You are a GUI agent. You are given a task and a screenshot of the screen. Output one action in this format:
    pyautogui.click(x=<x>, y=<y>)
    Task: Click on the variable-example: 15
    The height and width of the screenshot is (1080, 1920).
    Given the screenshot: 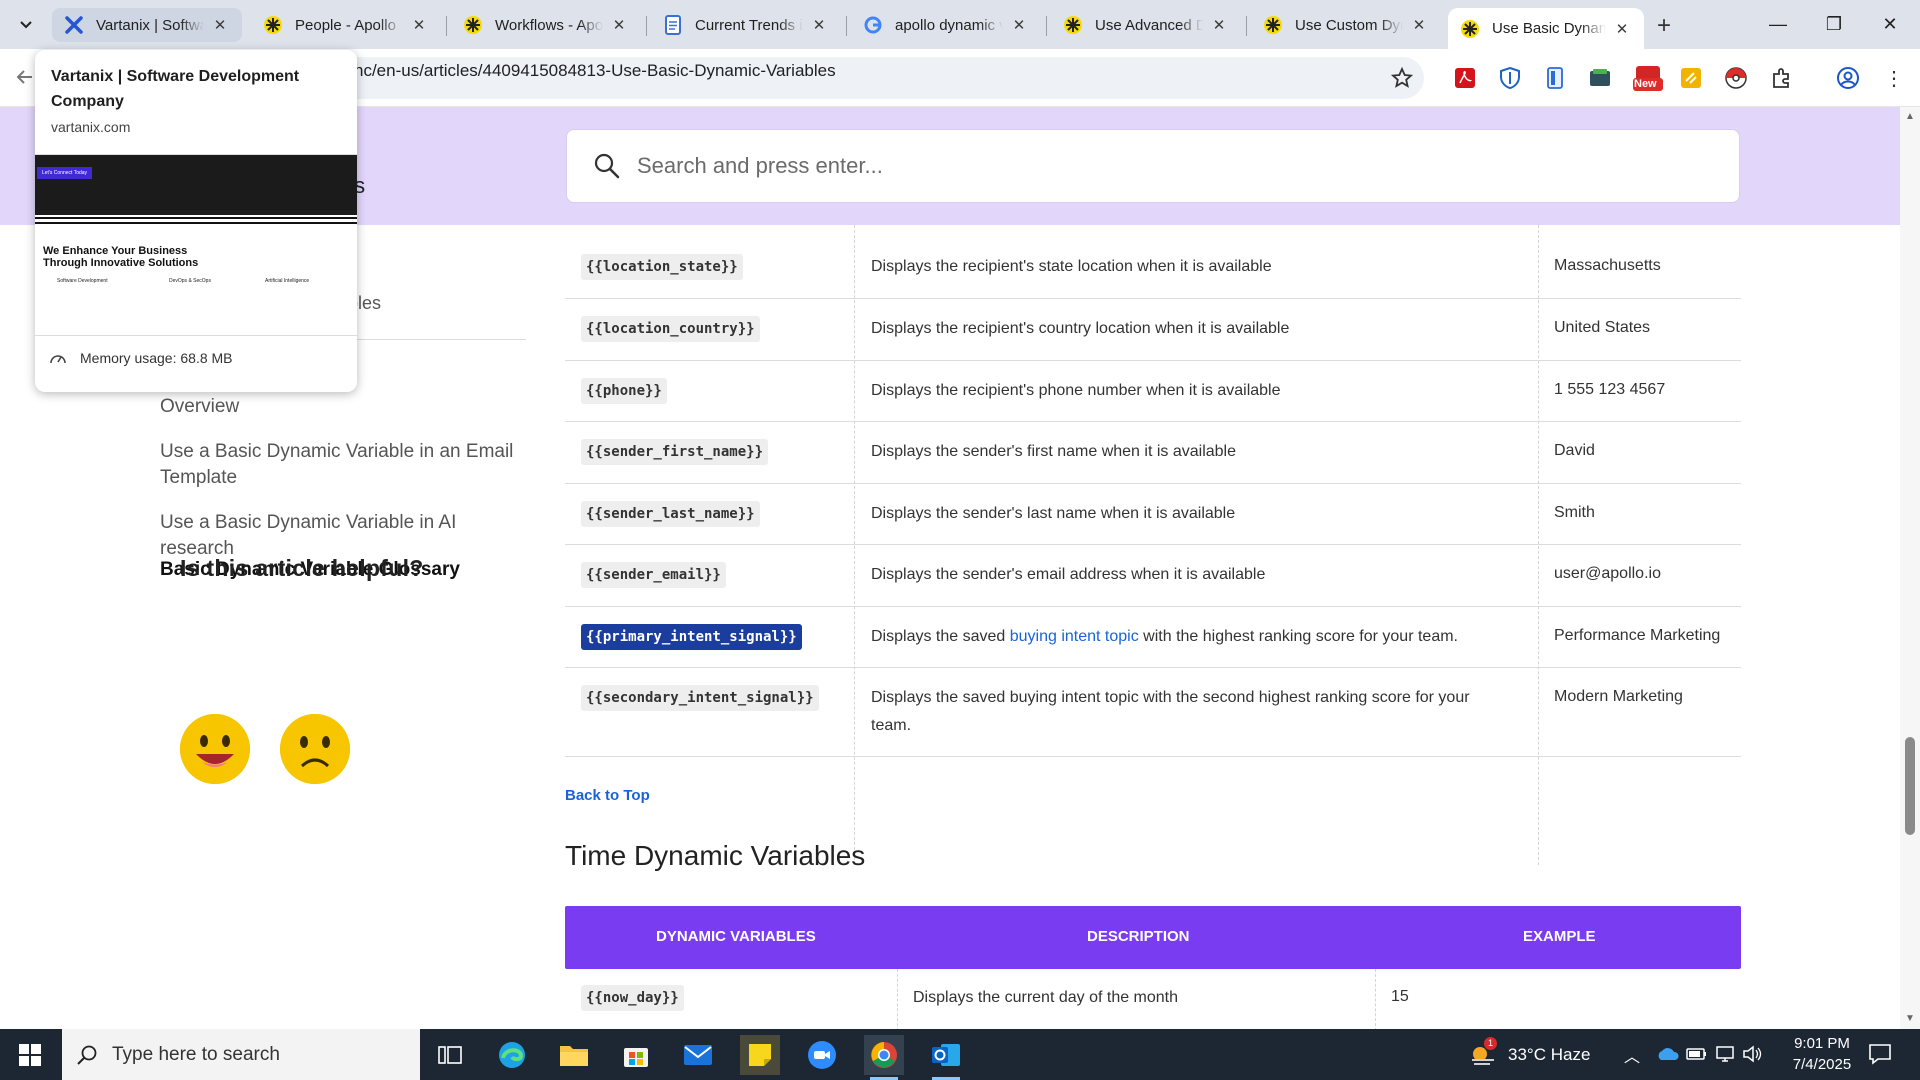 What is the action you would take?
    pyautogui.click(x=1400, y=996)
    